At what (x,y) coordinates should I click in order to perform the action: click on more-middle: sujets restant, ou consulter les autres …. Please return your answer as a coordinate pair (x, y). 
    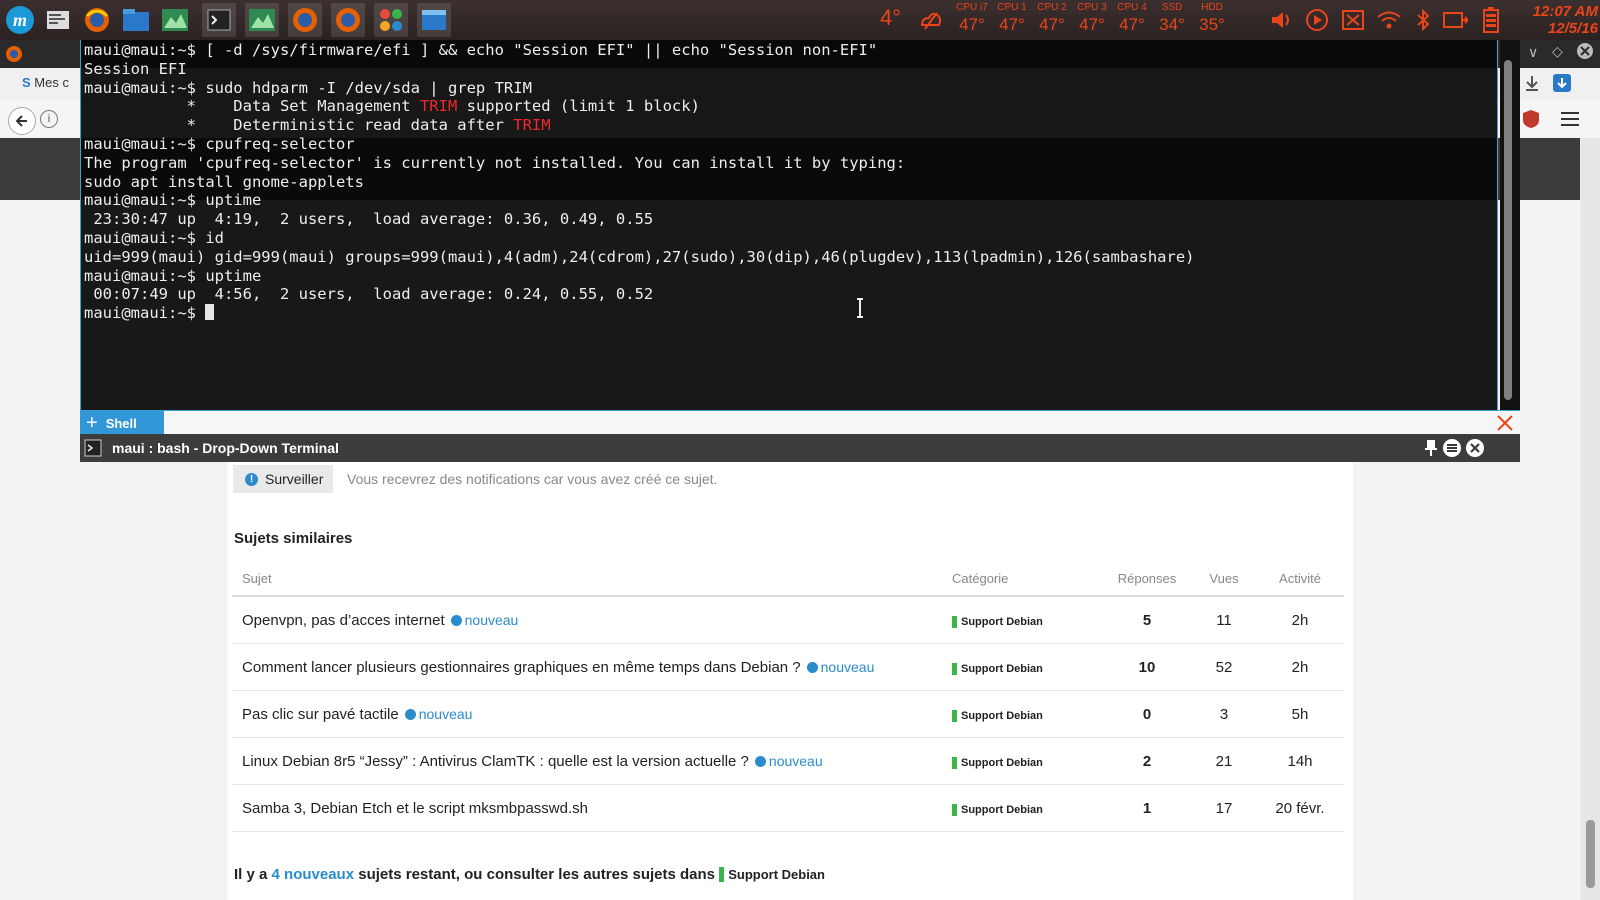
    Looking at the image, I should click on (537, 874).